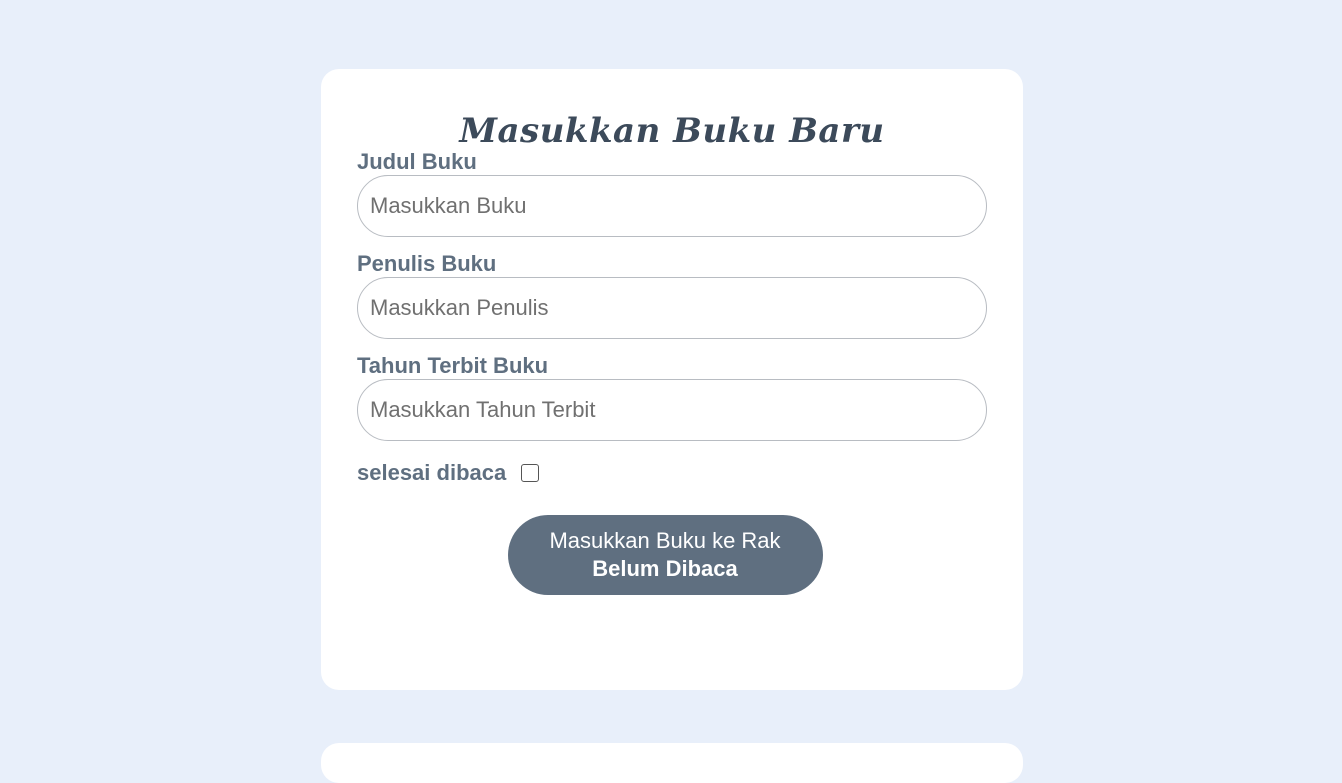  I want to click on submit-book-button: Masukkan Buku ke Rak Belum Dibaca, so click(665, 555).